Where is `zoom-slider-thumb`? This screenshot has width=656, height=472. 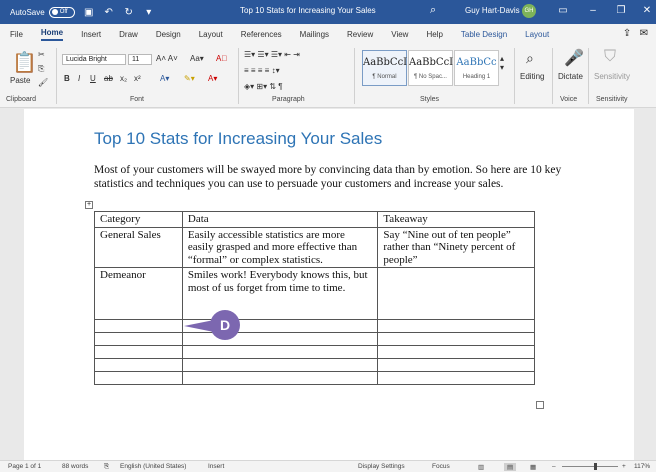
zoom-slider-thumb is located at coordinates (595, 466).